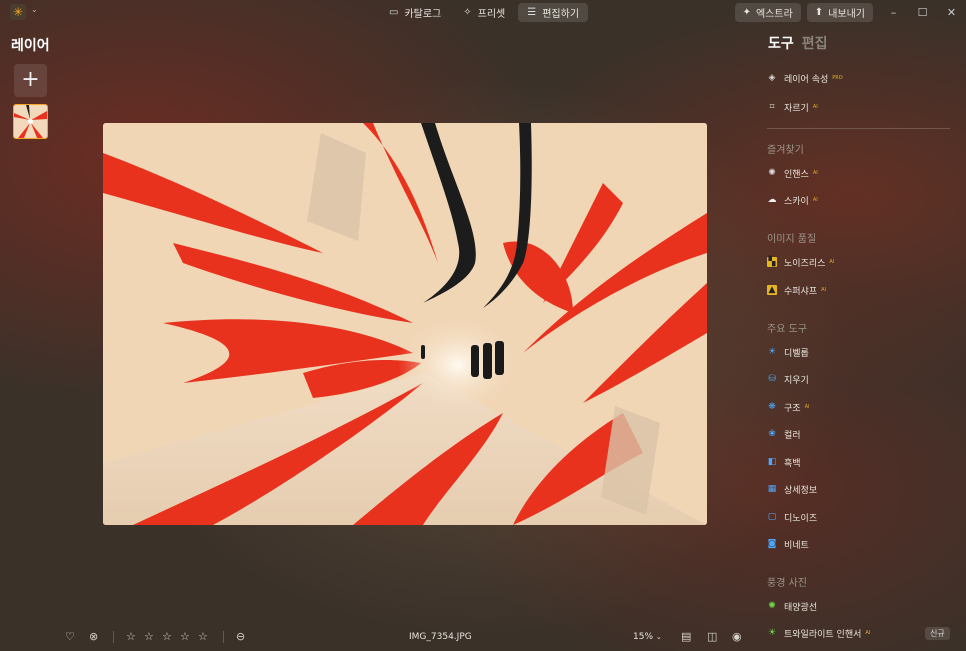  I want to click on bottom-bar: ♡ ⊗ ☆ ☆ ☆ ☆ ☆ ⊖ IMG_7354.JPG 15% ⌄ ▤ ◫ ◉, so click(378, 637).